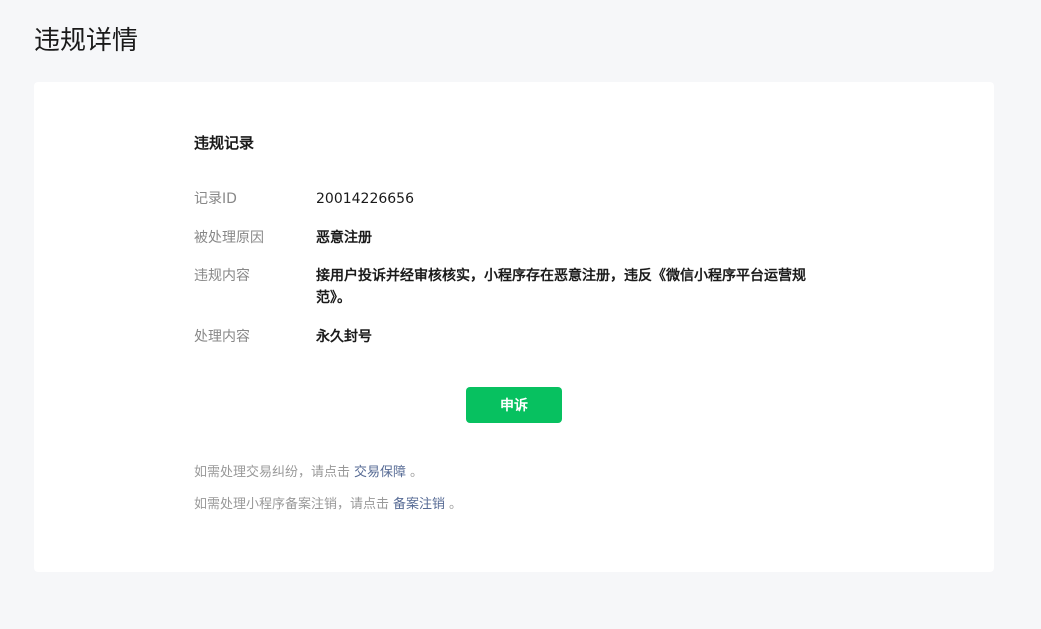 The height and width of the screenshot is (629, 1041). I want to click on trade-dispute-note-text: 如需处理交易纠纷，请点击, so click(272, 472).